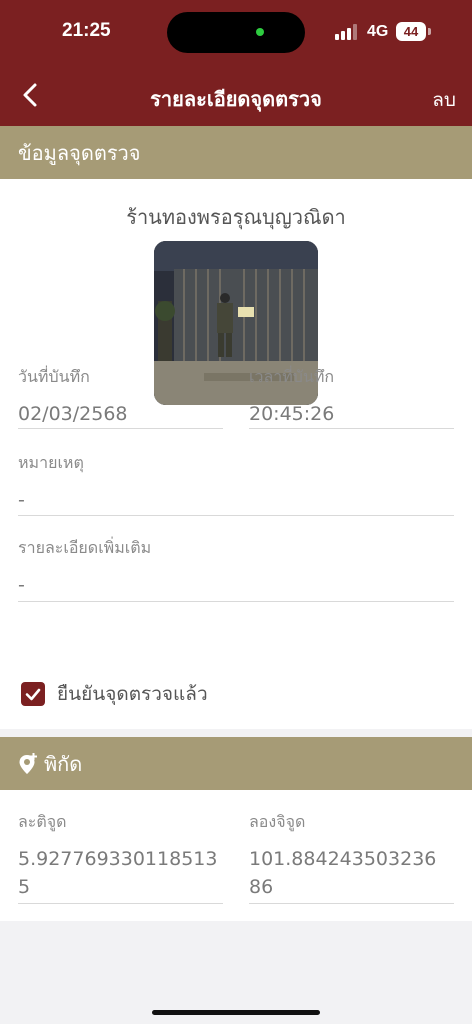 This screenshot has width=472, height=1024. What do you see at coordinates (42, 821) in the screenshot?
I see `latitude-label: ละติจูด` at bounding box center [42, 821].